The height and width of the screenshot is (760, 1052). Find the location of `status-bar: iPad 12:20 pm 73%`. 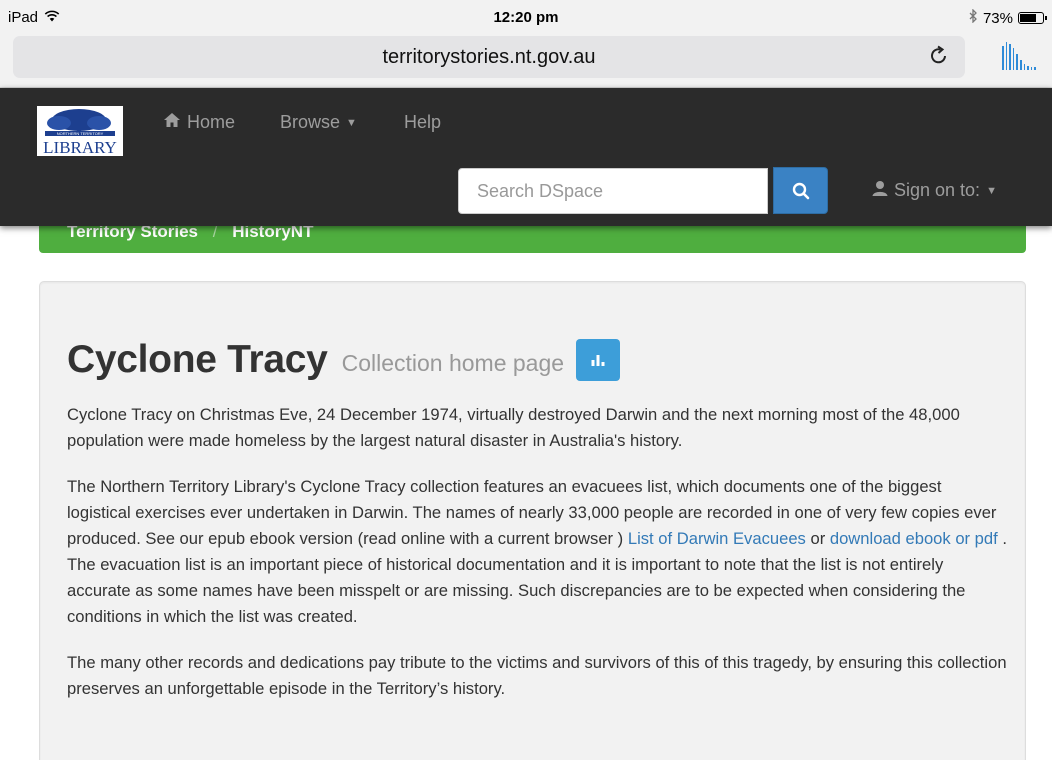

status-bar: iPad 12:20 pm 73% is located at coordinates (526, 16).